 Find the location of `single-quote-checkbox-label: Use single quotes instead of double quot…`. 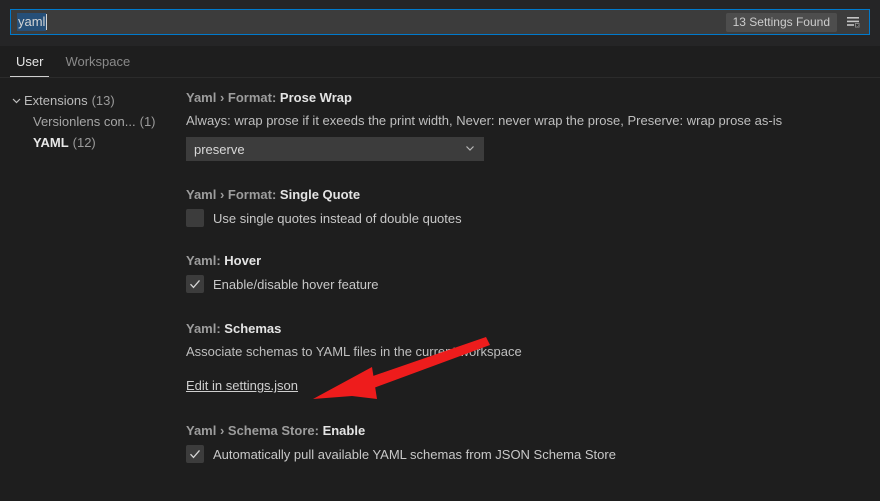

single-quote-checkbox-label: Use single quotes instead of double quot… is located at coordinates (337, 218).